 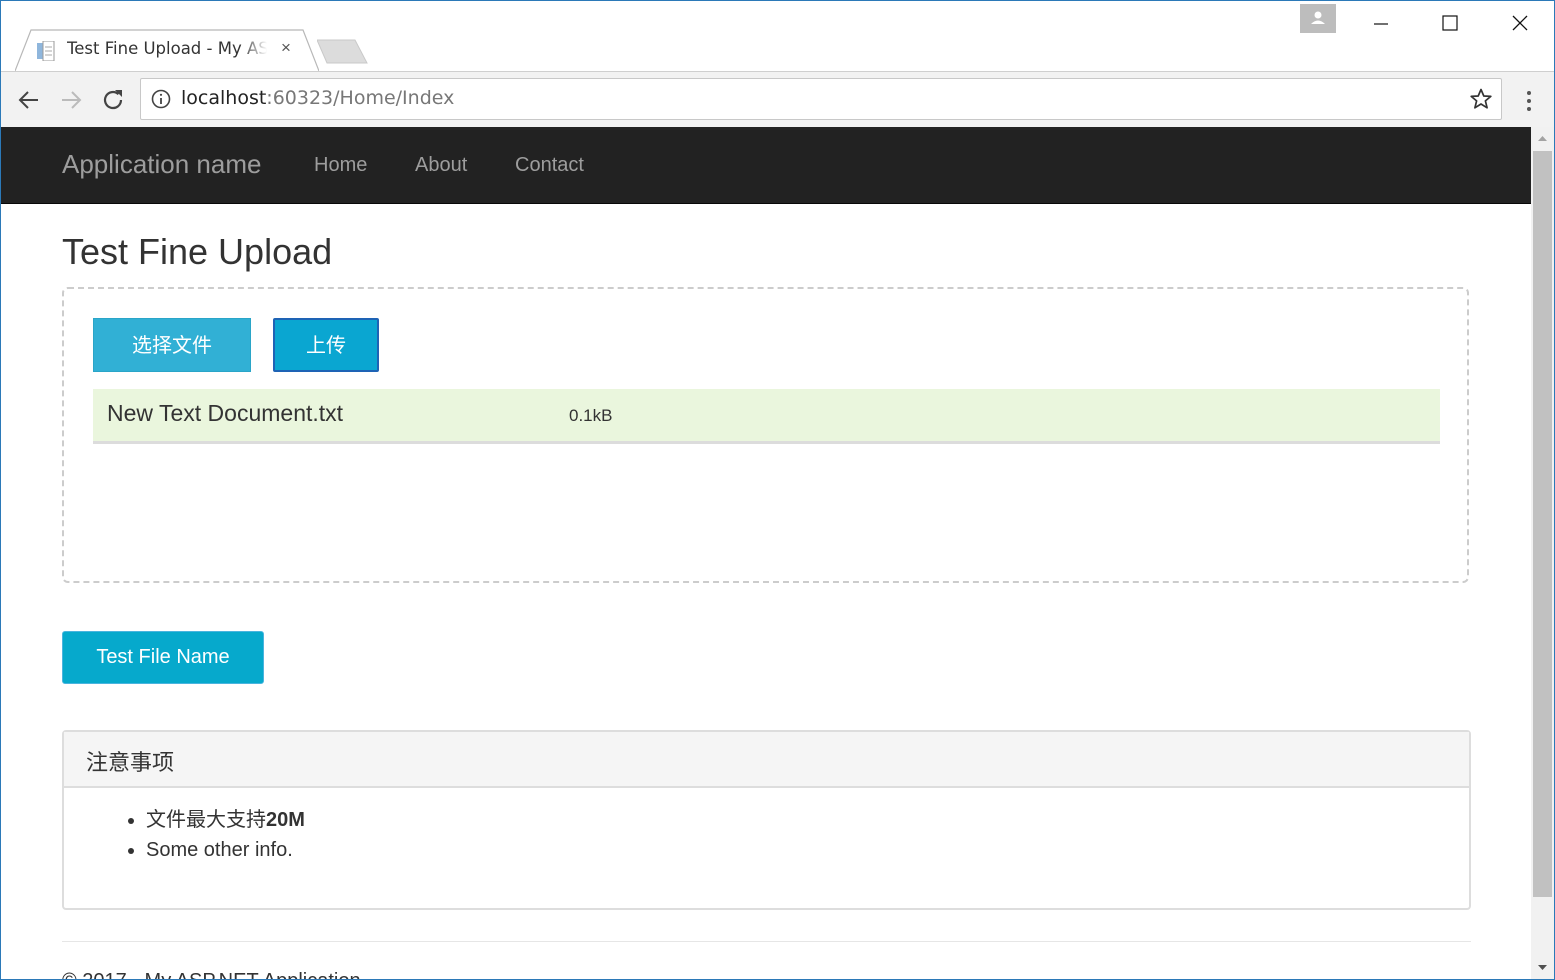 What do you see at coordinates (766, 165) in the screenshot?
I see `site-navbar: Application name Home About Contact` at bounding box center [766, 165].